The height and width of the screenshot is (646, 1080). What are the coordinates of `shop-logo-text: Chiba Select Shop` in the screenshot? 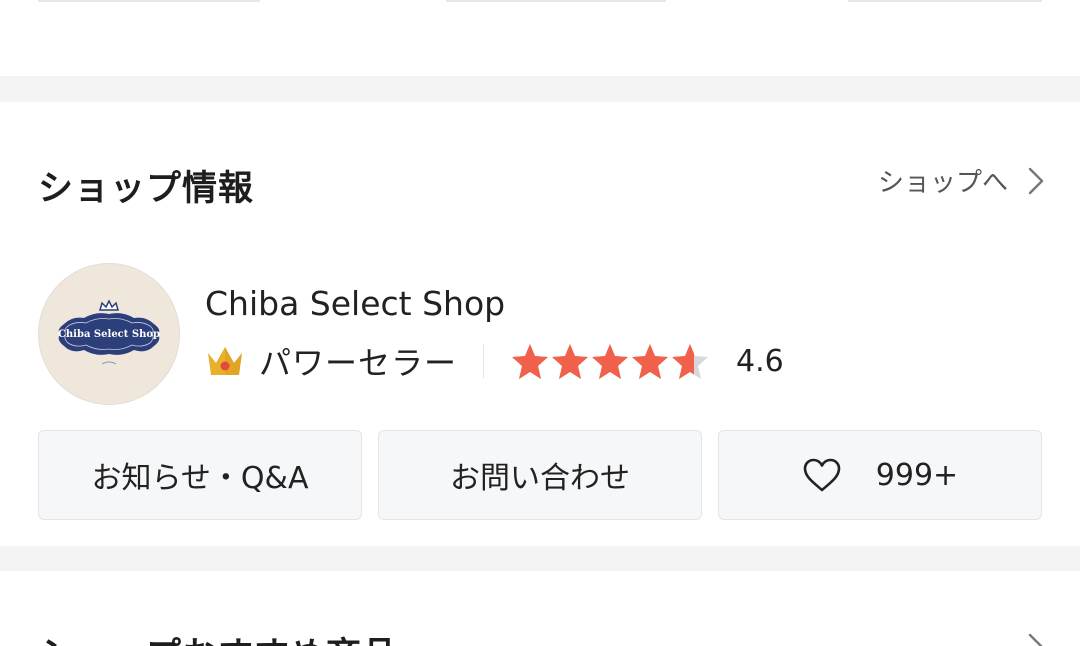 It's located at (109, 334).